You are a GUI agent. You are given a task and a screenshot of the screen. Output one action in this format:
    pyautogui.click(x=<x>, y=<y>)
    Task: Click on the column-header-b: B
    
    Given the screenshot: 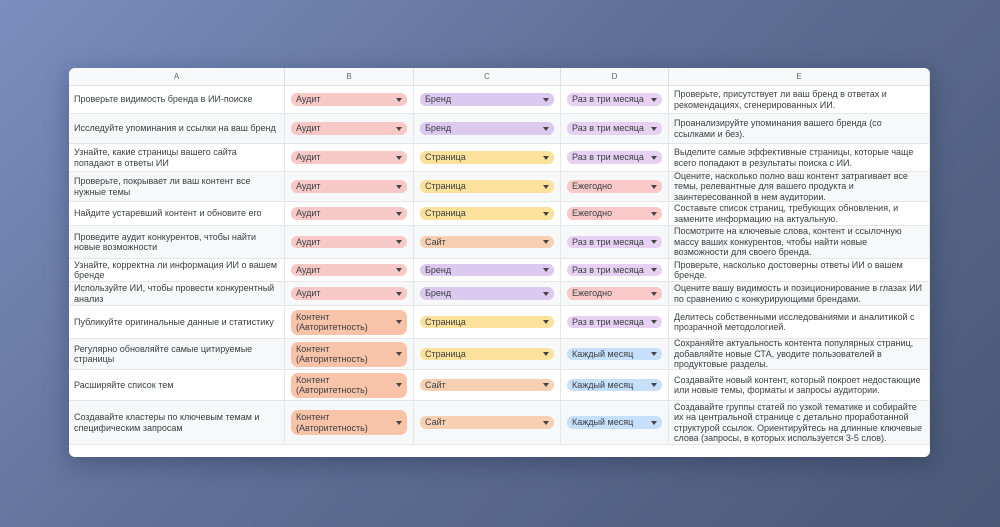 What is the action you would take?
    pyautogui.click(x=349, y=76)
    